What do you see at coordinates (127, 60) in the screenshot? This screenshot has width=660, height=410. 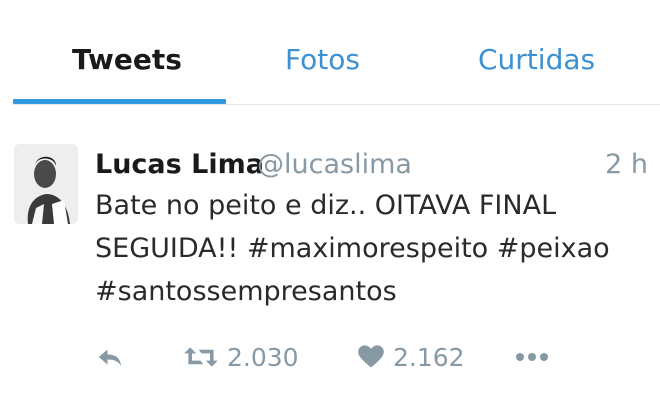 I see `tab-tweets: Tweets` at bounding box center [127, 60].